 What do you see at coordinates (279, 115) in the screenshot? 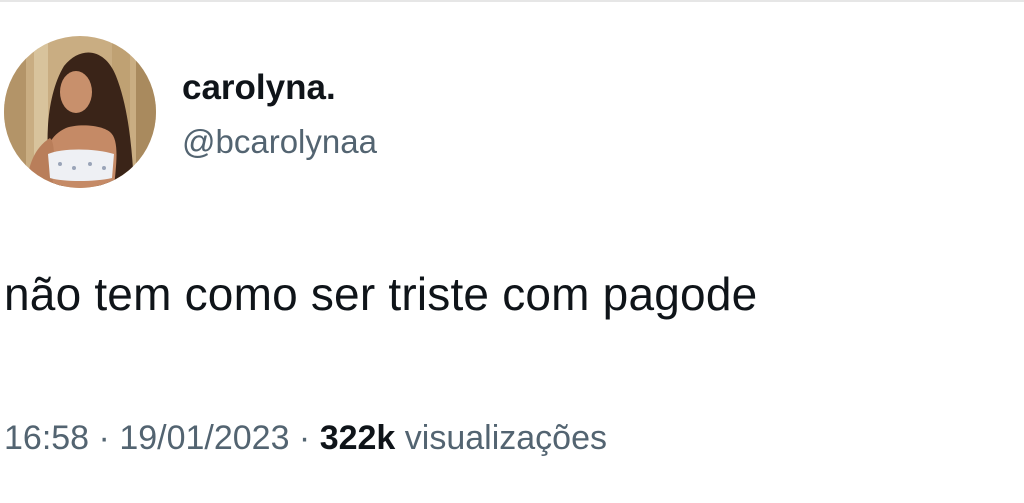
I see `user-info: carolyna. @bcarolynaa` at bounding box center [279, 115].